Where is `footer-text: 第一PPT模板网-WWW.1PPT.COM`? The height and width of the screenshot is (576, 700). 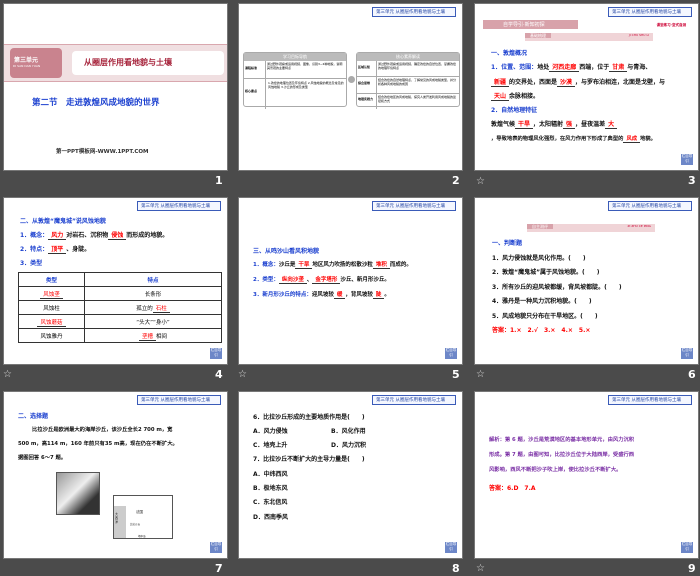 footer-text: 第一PPT模板网-WWW.1PPT.COM is located at coordinates (102, 152).